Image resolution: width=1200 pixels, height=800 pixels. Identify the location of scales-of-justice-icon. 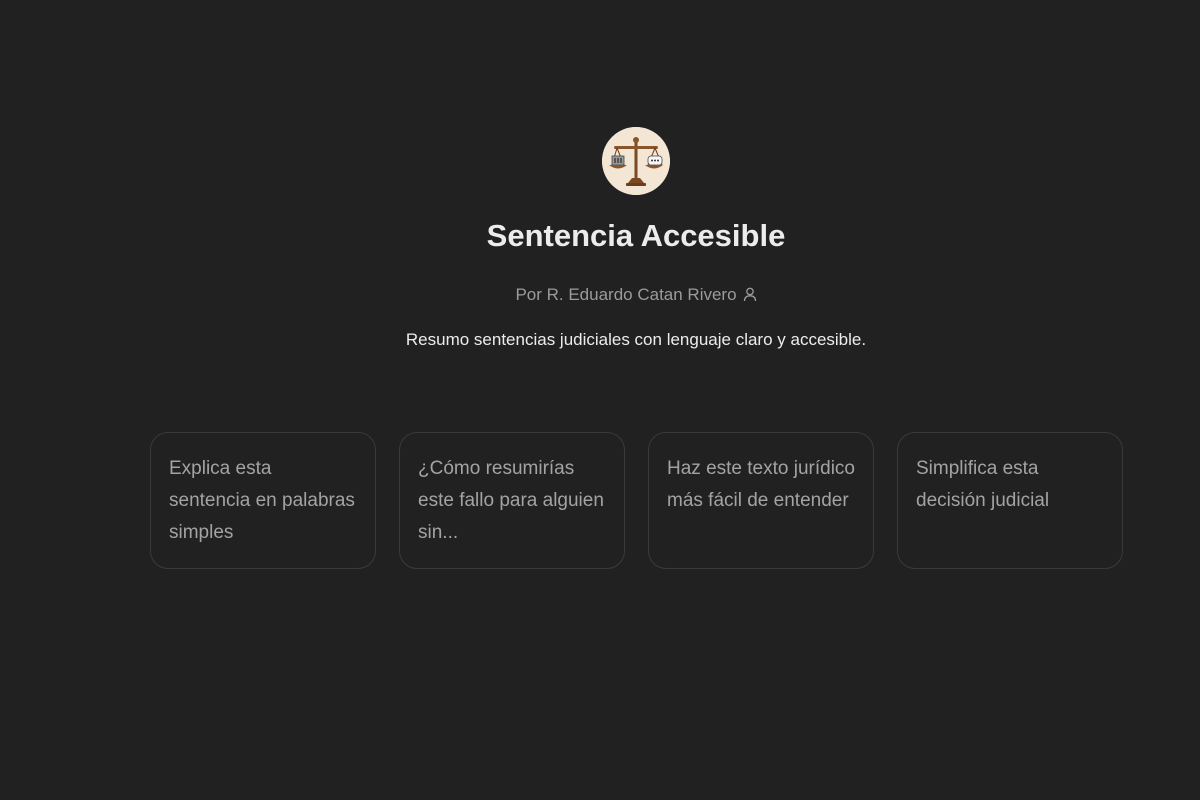
(636, 161).